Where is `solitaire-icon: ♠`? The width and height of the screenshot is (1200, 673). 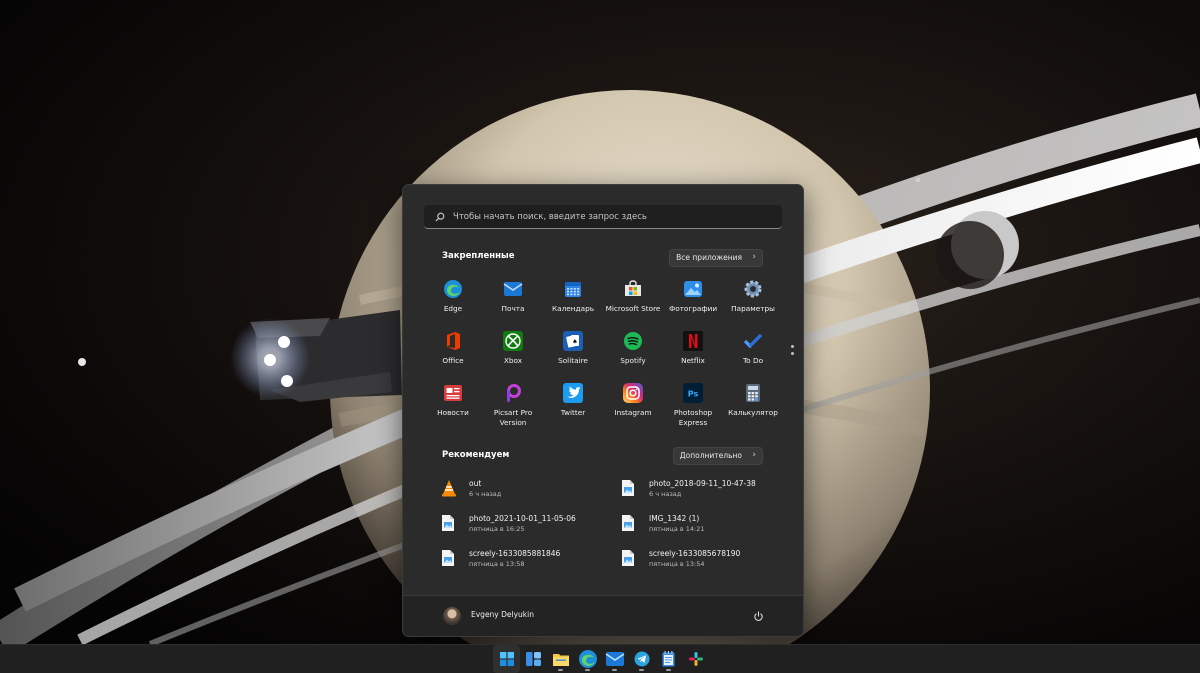 solitaire-icon: ♠ is located at coordinates (573, 341).